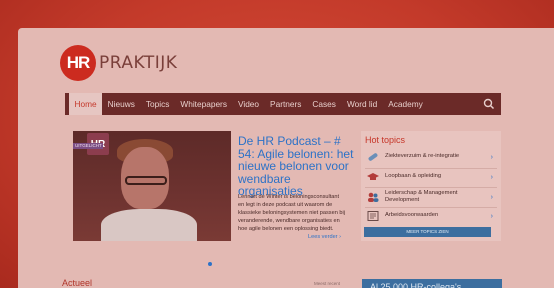 The width and height of the screenshot is (554, 288). I want to click on graduation-cap-icon, so click(373, 176).